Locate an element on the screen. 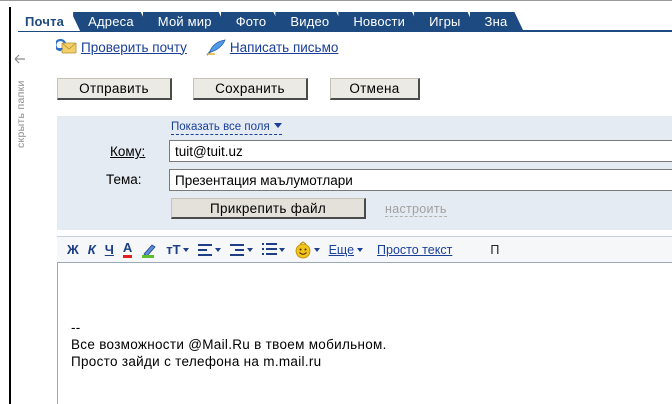 The image size is (672, 404). font-color-icon: А is located at coordinates (127, 247).